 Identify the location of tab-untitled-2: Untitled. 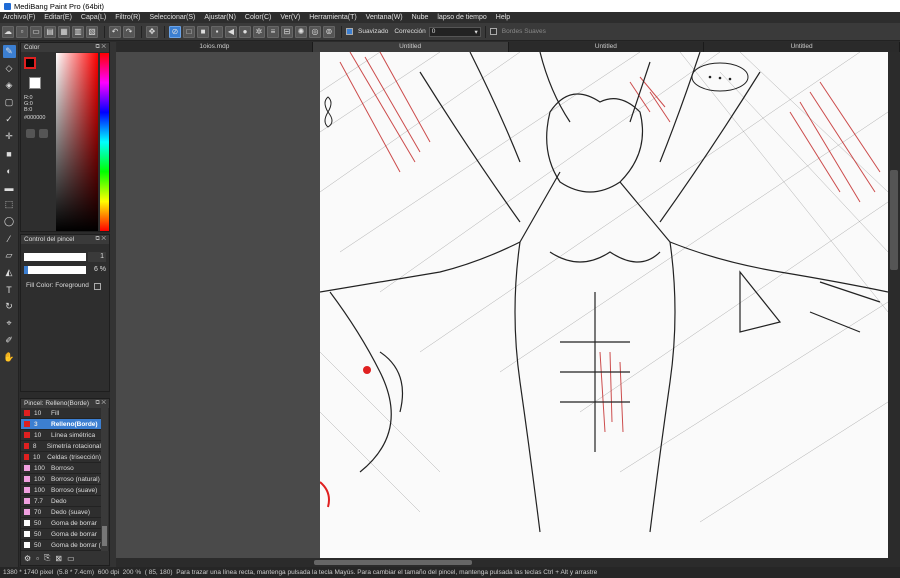
(607, 47).